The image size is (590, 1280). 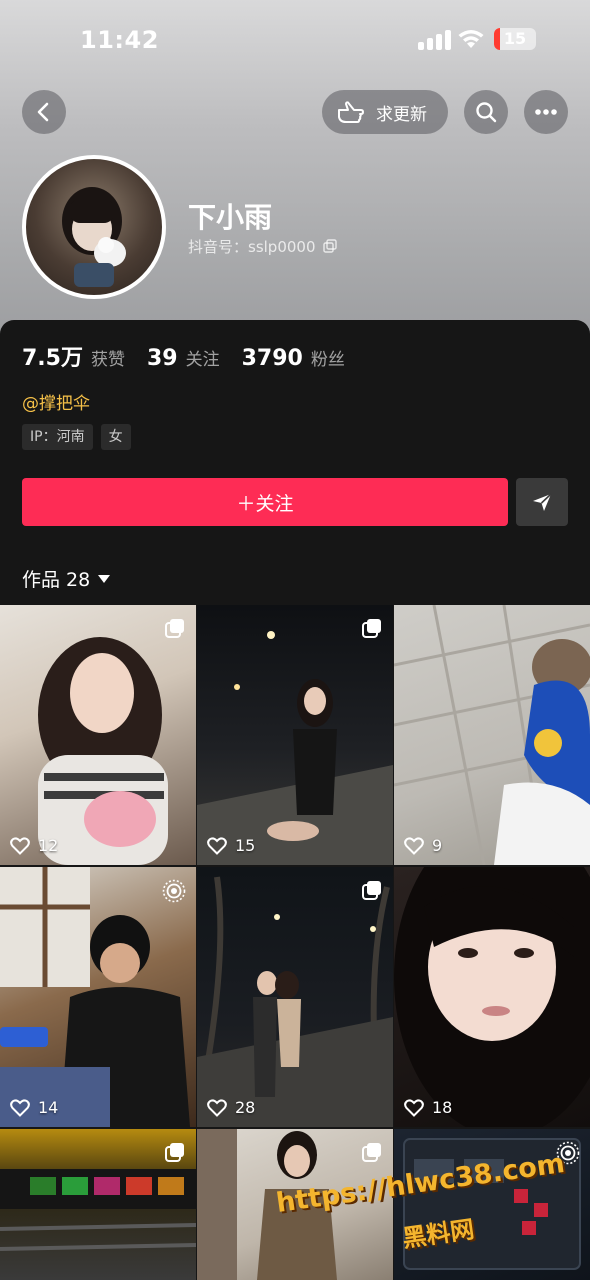 I want to click on status-time: 11:42, so click(x=119, y=40).